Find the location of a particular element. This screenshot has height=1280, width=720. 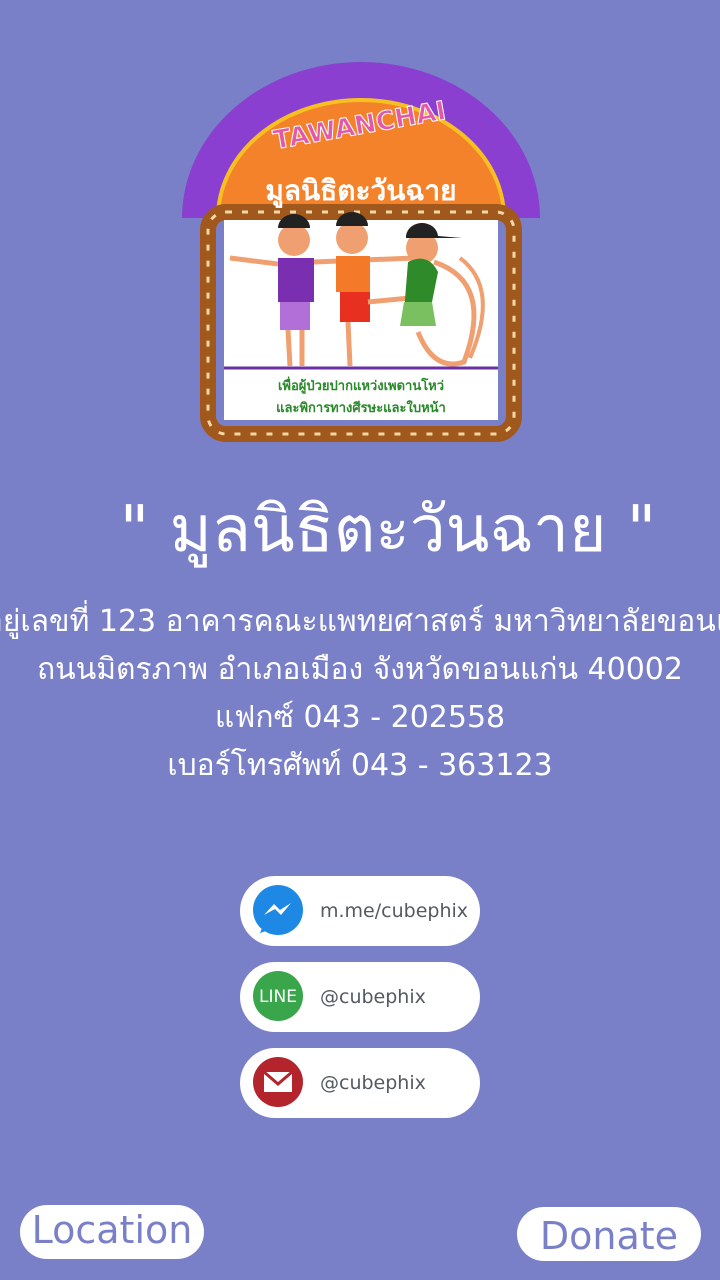

donate-button: Donate is located at coordinates (609, 1234).